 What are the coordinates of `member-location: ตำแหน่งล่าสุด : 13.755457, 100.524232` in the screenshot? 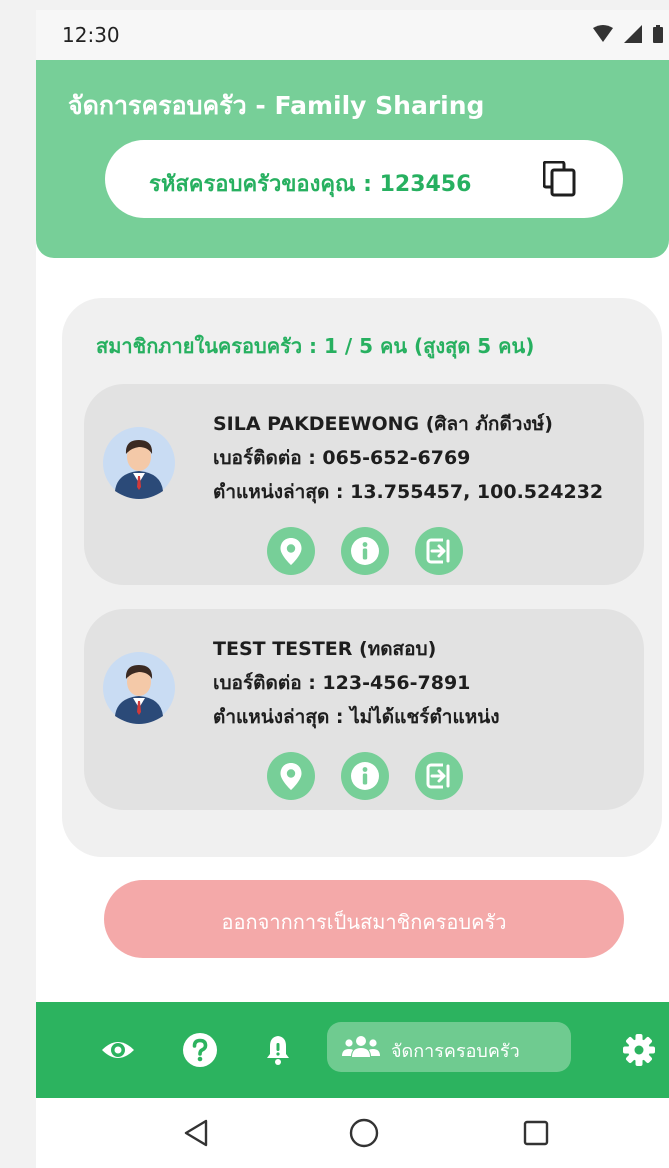 It's located at (408, 492).